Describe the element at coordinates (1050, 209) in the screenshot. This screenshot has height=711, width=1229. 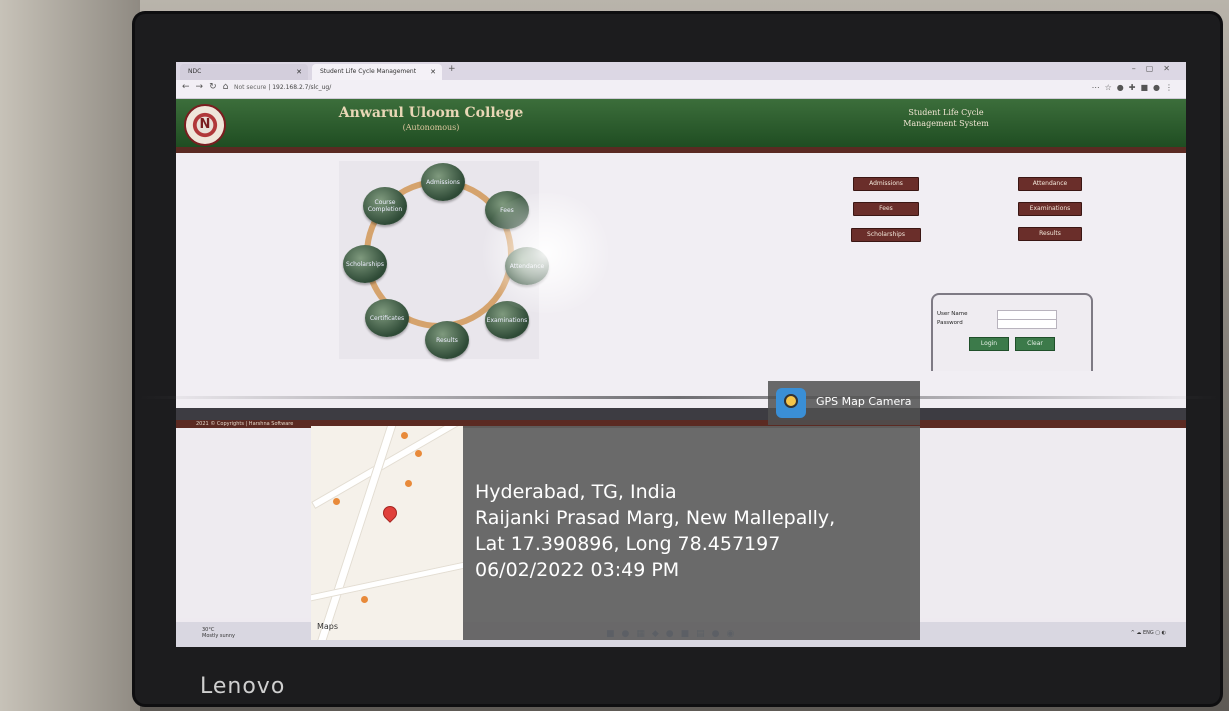
I see `examinations-button: Examinations` at that location.